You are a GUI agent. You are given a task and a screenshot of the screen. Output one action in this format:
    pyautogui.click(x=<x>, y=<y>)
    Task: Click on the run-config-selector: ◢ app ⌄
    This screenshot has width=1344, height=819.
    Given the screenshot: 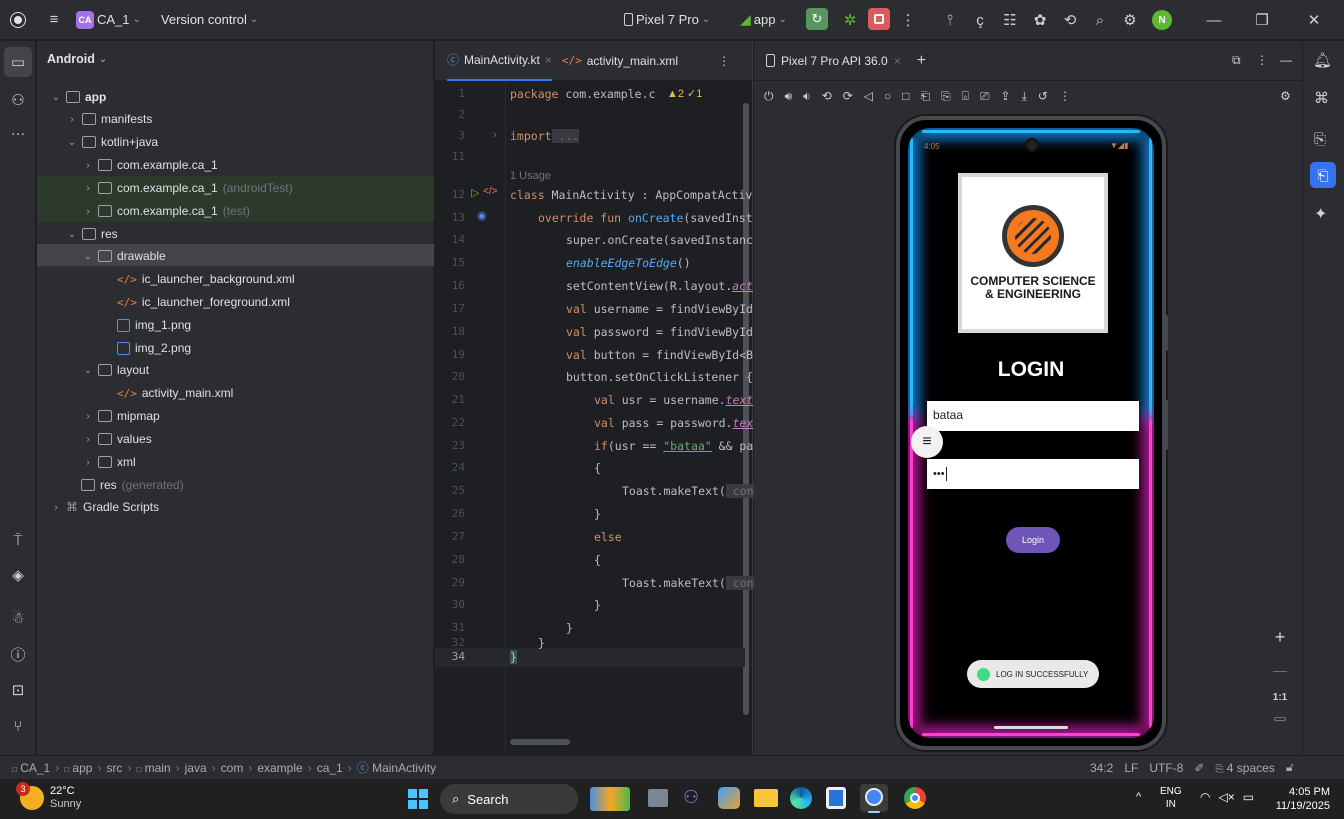 What is the action you would take?
    pyautogui.click(x=763, y=19)
    